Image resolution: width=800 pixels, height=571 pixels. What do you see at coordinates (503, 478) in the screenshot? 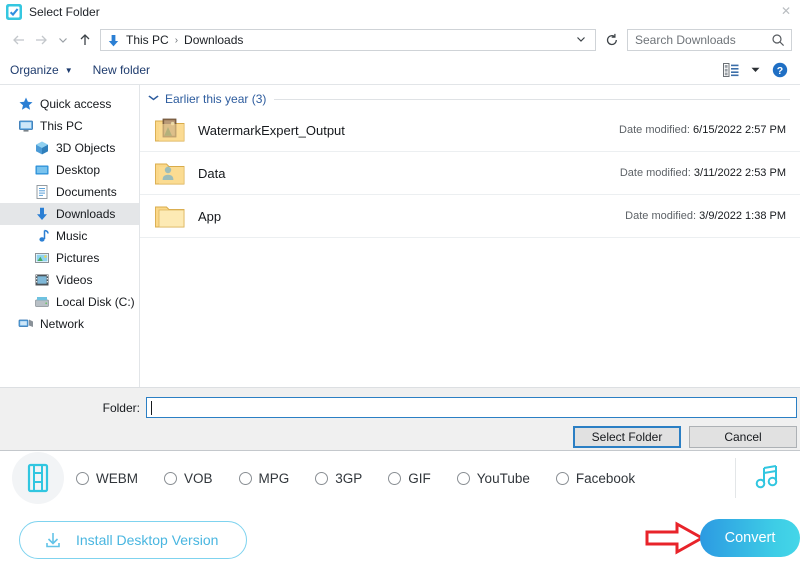
I see `format-radio-label: YouTube` at bounding box center [503, 478].